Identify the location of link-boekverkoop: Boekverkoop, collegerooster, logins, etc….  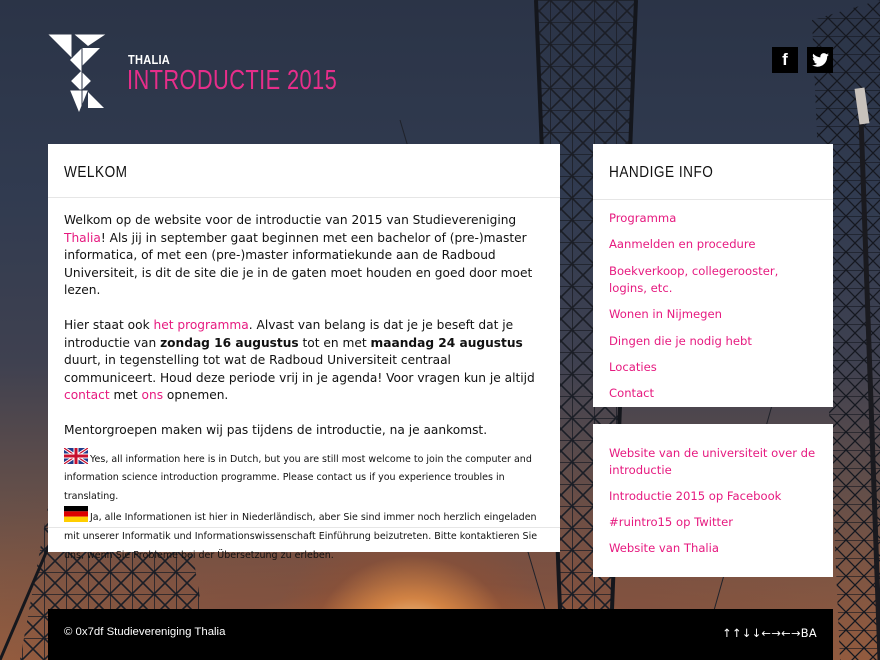
(693, 279).